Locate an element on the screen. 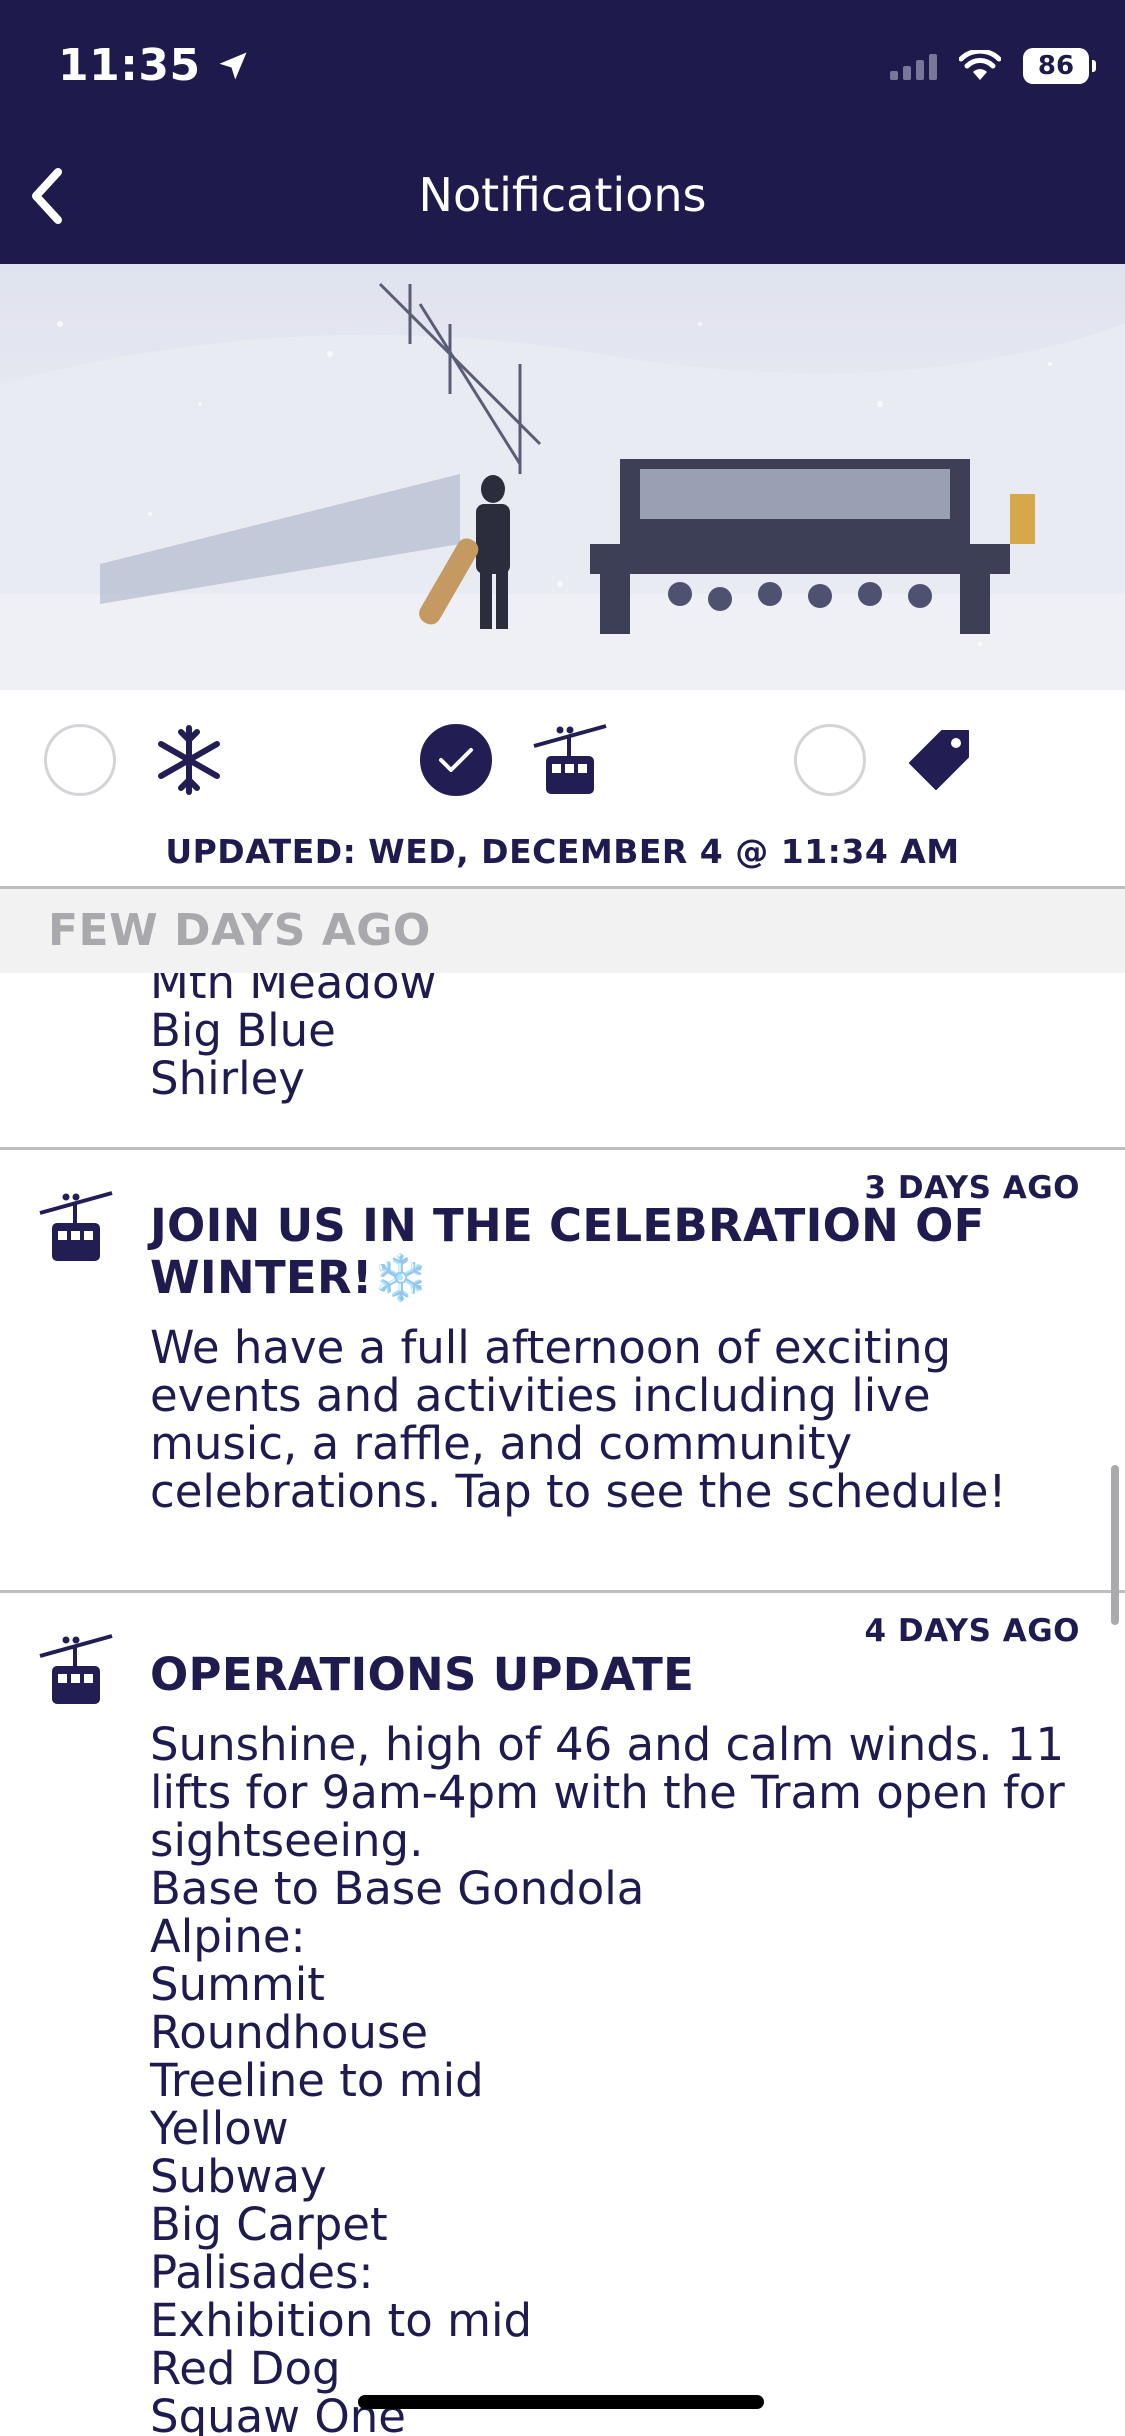 The width and height of the screenshot is (1125, 2436). notification-body-line: Big Blue is located at coordinates (243, 1030).